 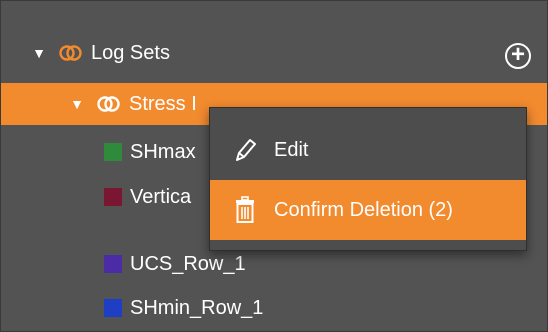 I want to click on add-log-set-button: +, so click(x=518, y=56).